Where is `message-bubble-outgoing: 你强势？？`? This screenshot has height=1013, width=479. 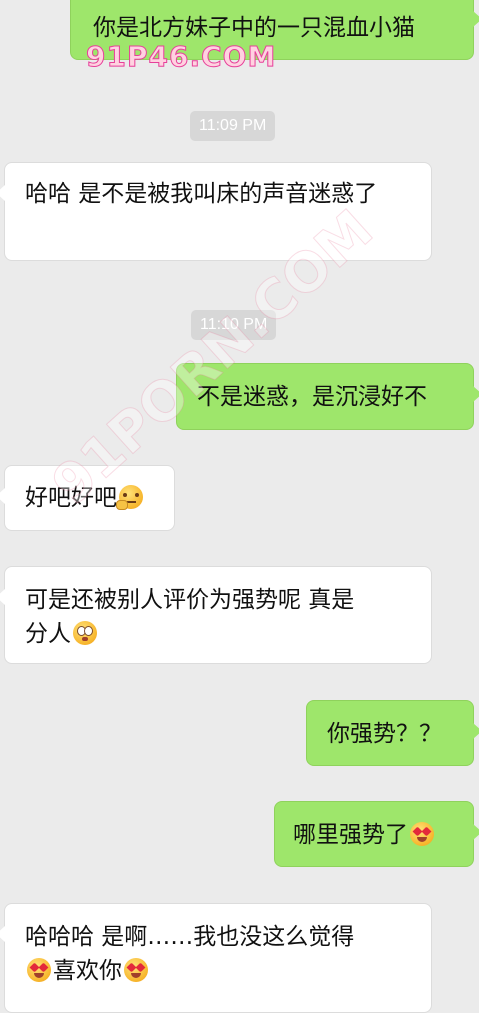 message-bubble-outgoing: 你强势？？ is located at coordinates (392, 733).